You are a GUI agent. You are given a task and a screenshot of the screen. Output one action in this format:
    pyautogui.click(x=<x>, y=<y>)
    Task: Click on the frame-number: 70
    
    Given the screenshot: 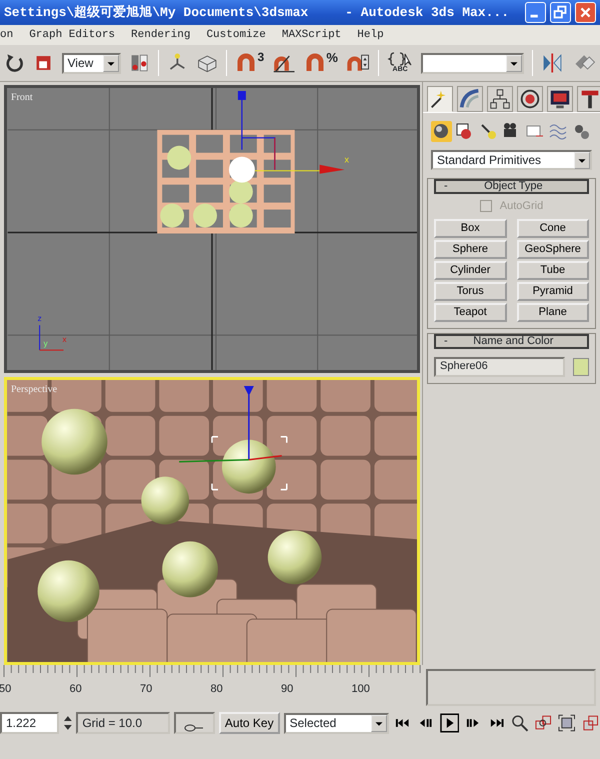 What is the action you would take?
    pyautogui.click(x=146, y=689)
    